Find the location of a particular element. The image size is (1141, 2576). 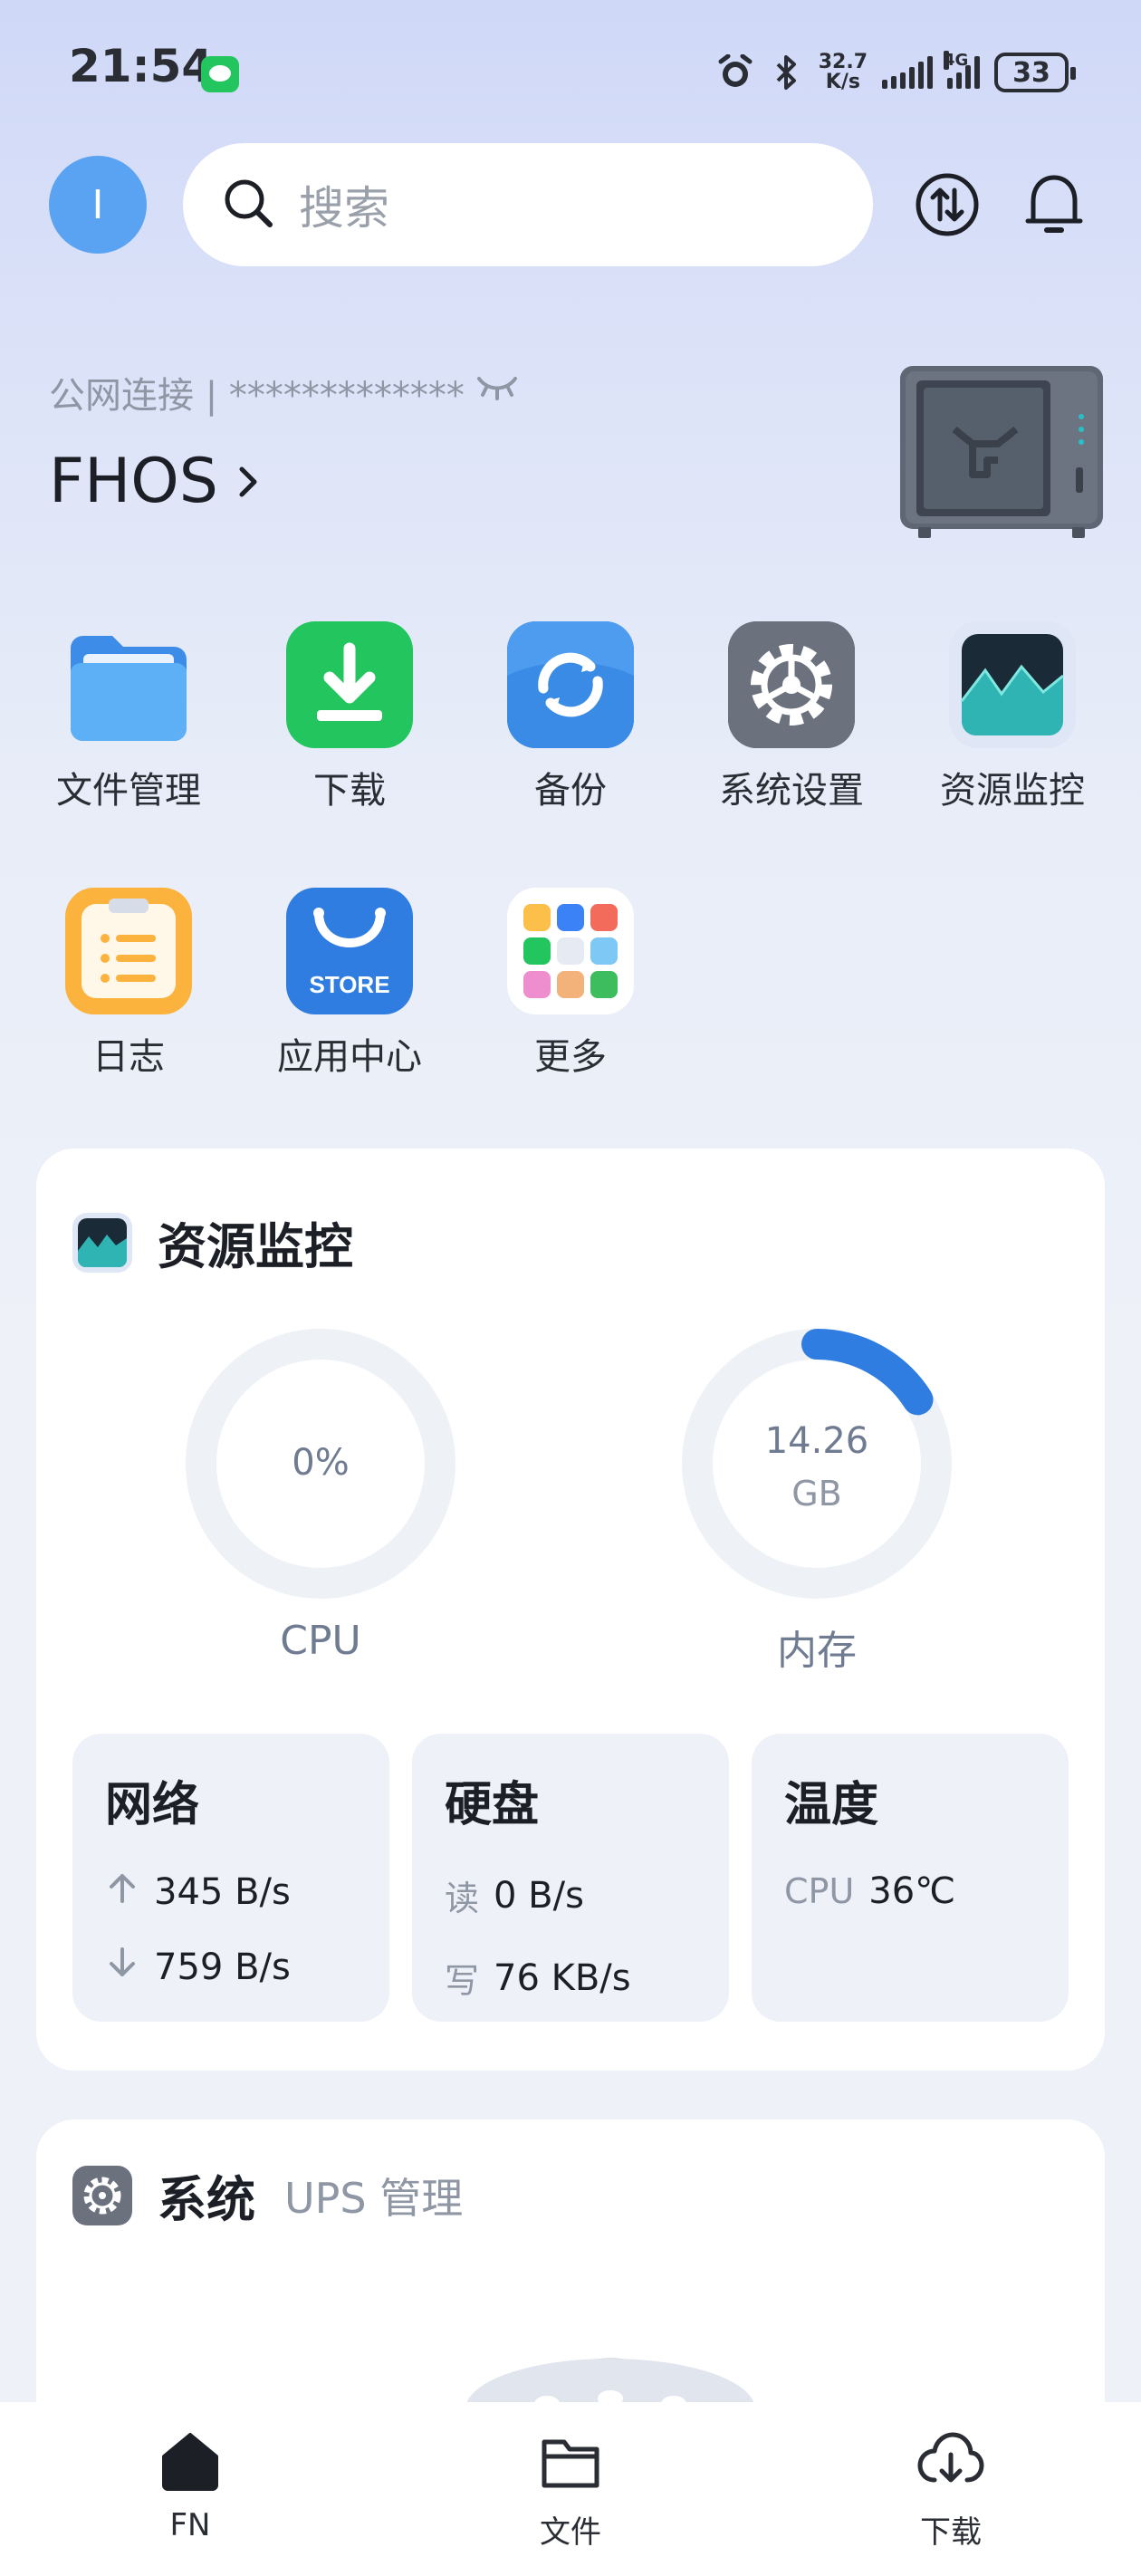

app-store: STORE 应用中心 is located at coordinates (349, 984).